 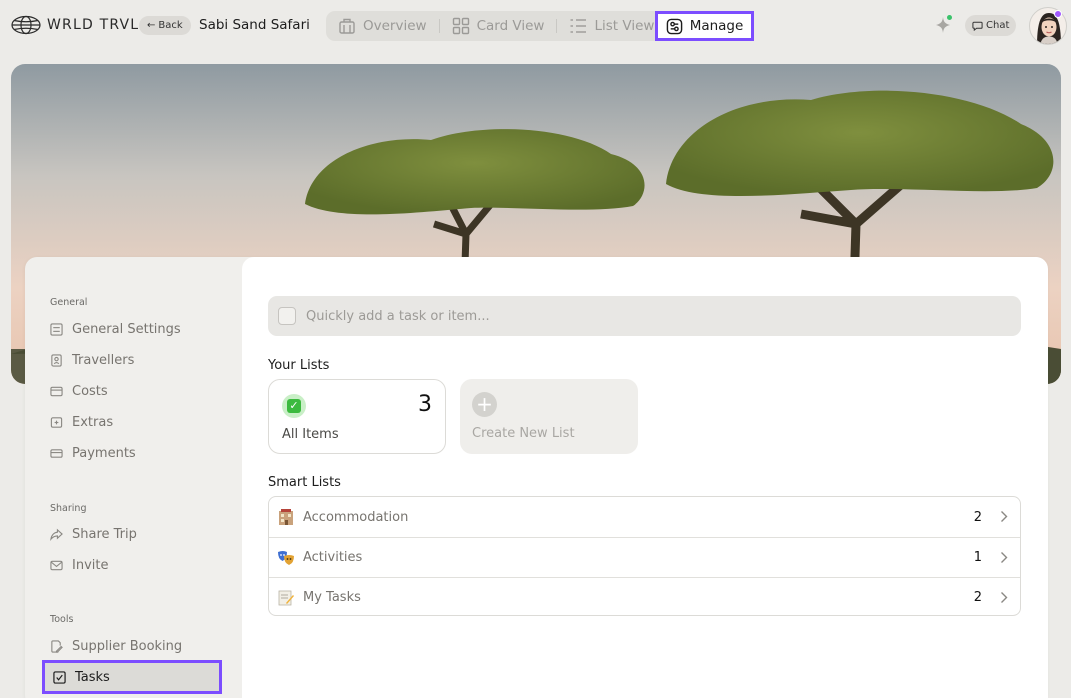 I want to click on view-tabs: Overview Card View List View Manage, so click(x=540, y=26).